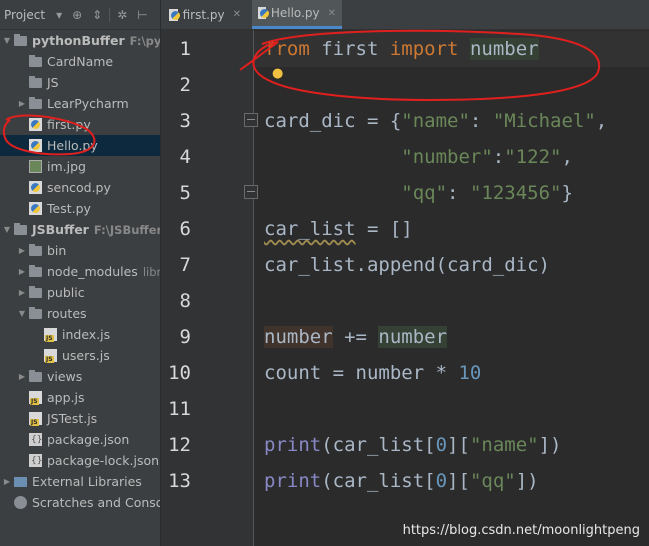 The width and height of the screenshot is (649, 546). What do you see at coordinates (66, 397) in the screenshot?
I see `tree-item-label: app.js` at bounding box center [66, 397].